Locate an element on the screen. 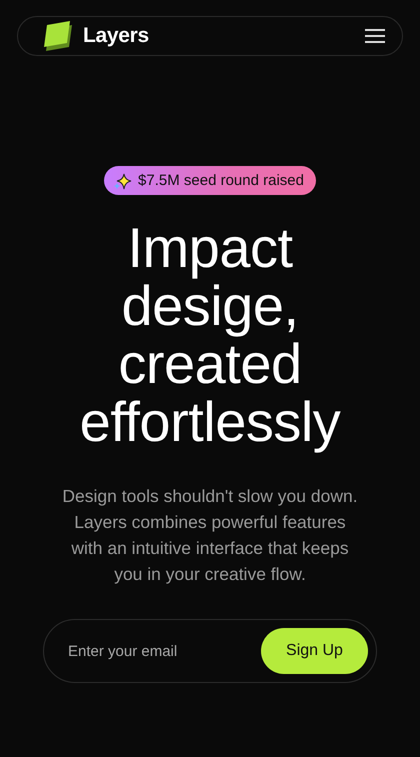 This screenshot has height=757, width=420. menu-icon is located at coordinates (375, 36).